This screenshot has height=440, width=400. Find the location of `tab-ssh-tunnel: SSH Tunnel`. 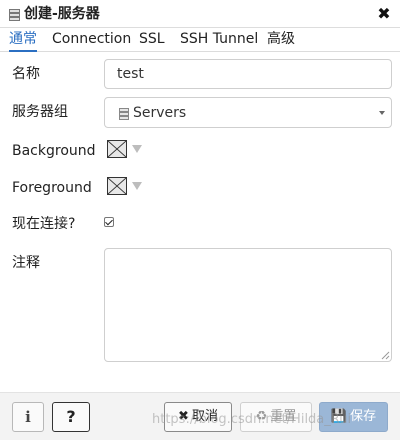

tab-ssh-tunnel: SSH Tunnel is located at coordinates (219, 39).